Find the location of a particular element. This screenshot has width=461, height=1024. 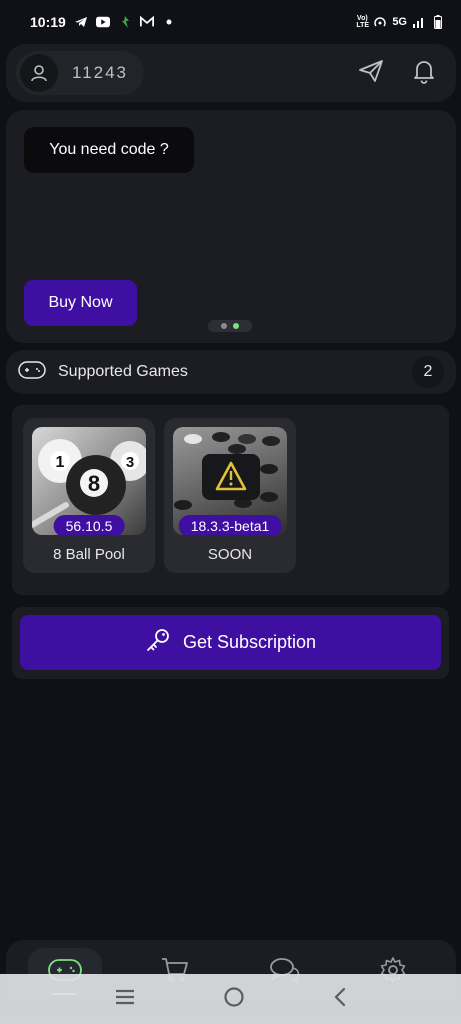

svg-text: 8 is located at coordinates (94, 483).